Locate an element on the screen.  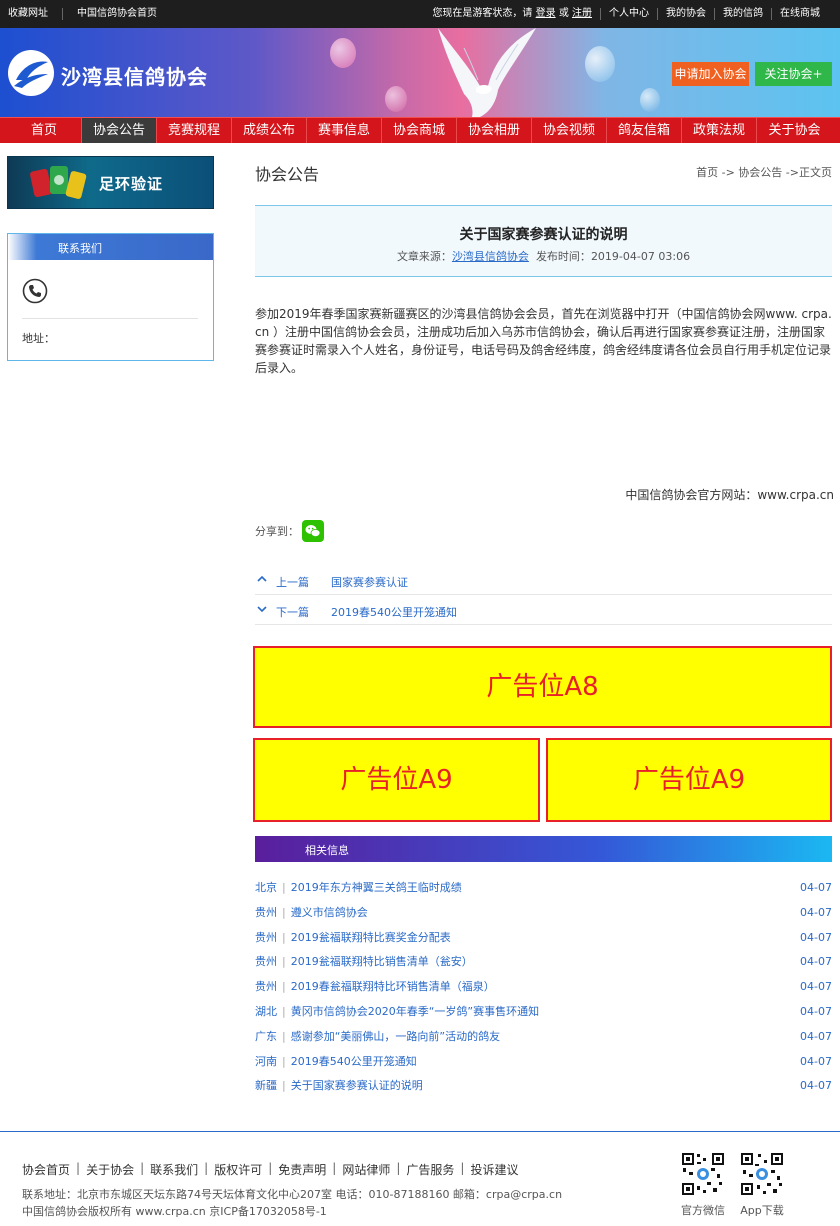
related-title-link: 黄冈市信鸽协会2020年春季“一岁鸽”赛事售环通知 is located at coordinates (415, 1011).